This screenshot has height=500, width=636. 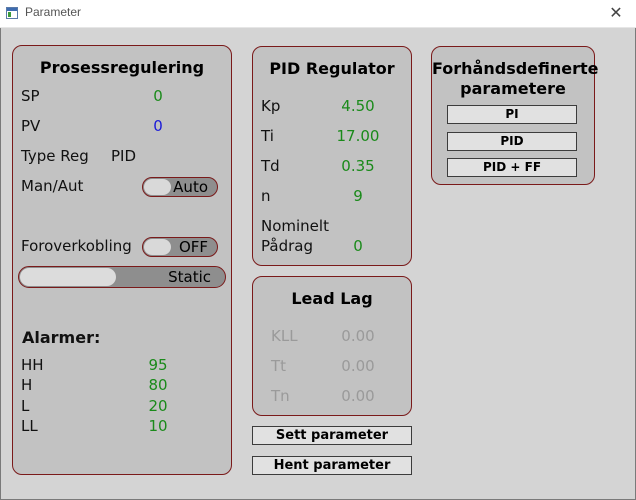 What do you see at coordinates (30, 96) in the screenshot?
I see `sp-label: SP` at bounding box center [30, 96].